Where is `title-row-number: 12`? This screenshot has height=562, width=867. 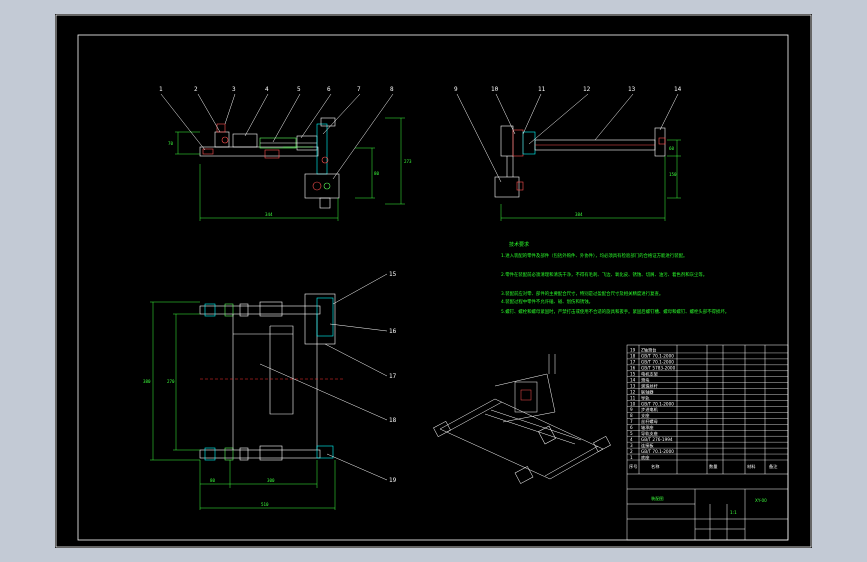
title-row-number: 12 is located at coordinates (633, 391).